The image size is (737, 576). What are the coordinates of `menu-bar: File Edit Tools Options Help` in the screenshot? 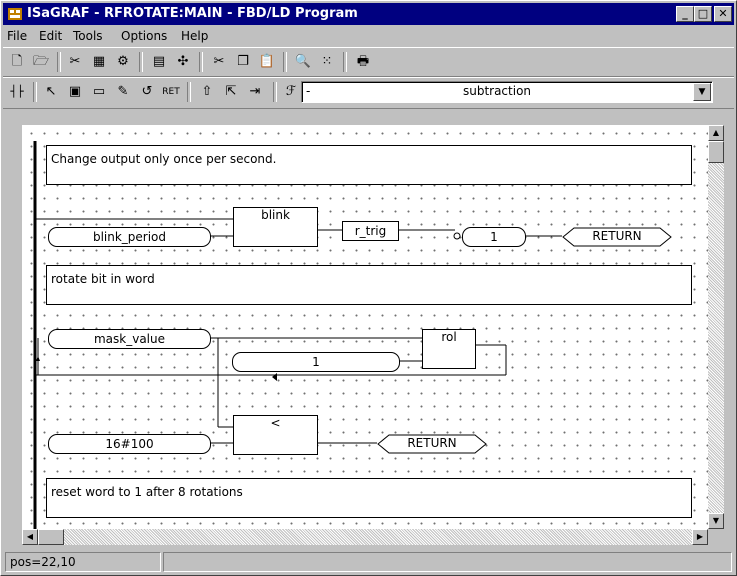 It's located at (368, 36).